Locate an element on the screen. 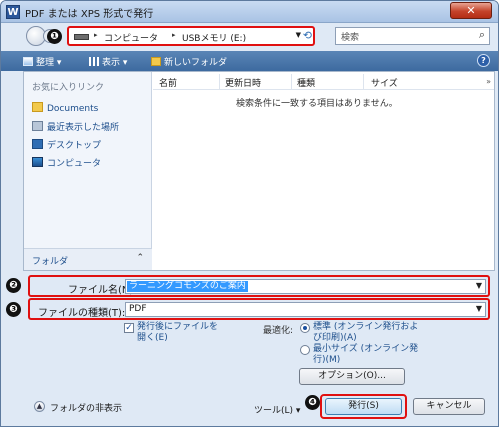  filetype-row: ファイルの種類(T): PDF ▼ is located at coordinates (259, 309).